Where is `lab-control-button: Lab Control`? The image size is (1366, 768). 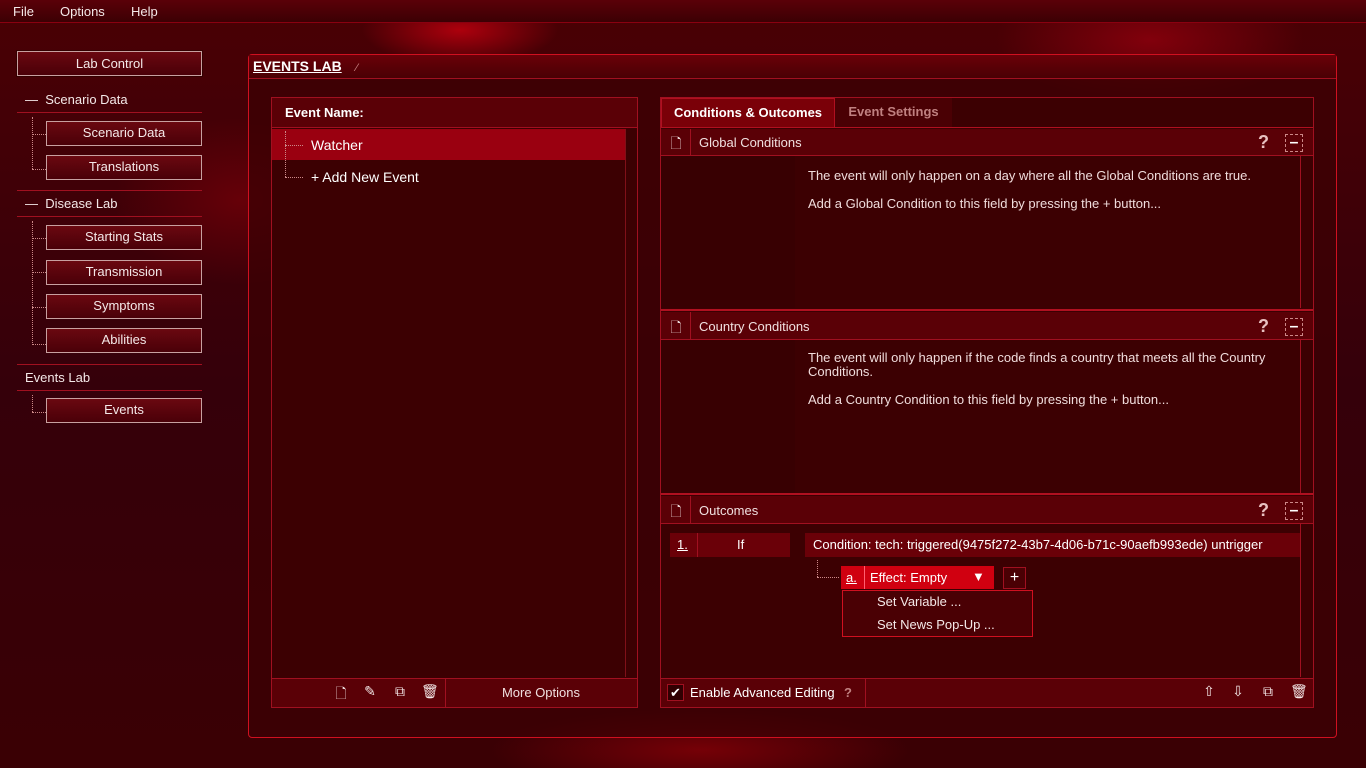
lab-control-button: Lab Control is located at coordinates (109, 63).